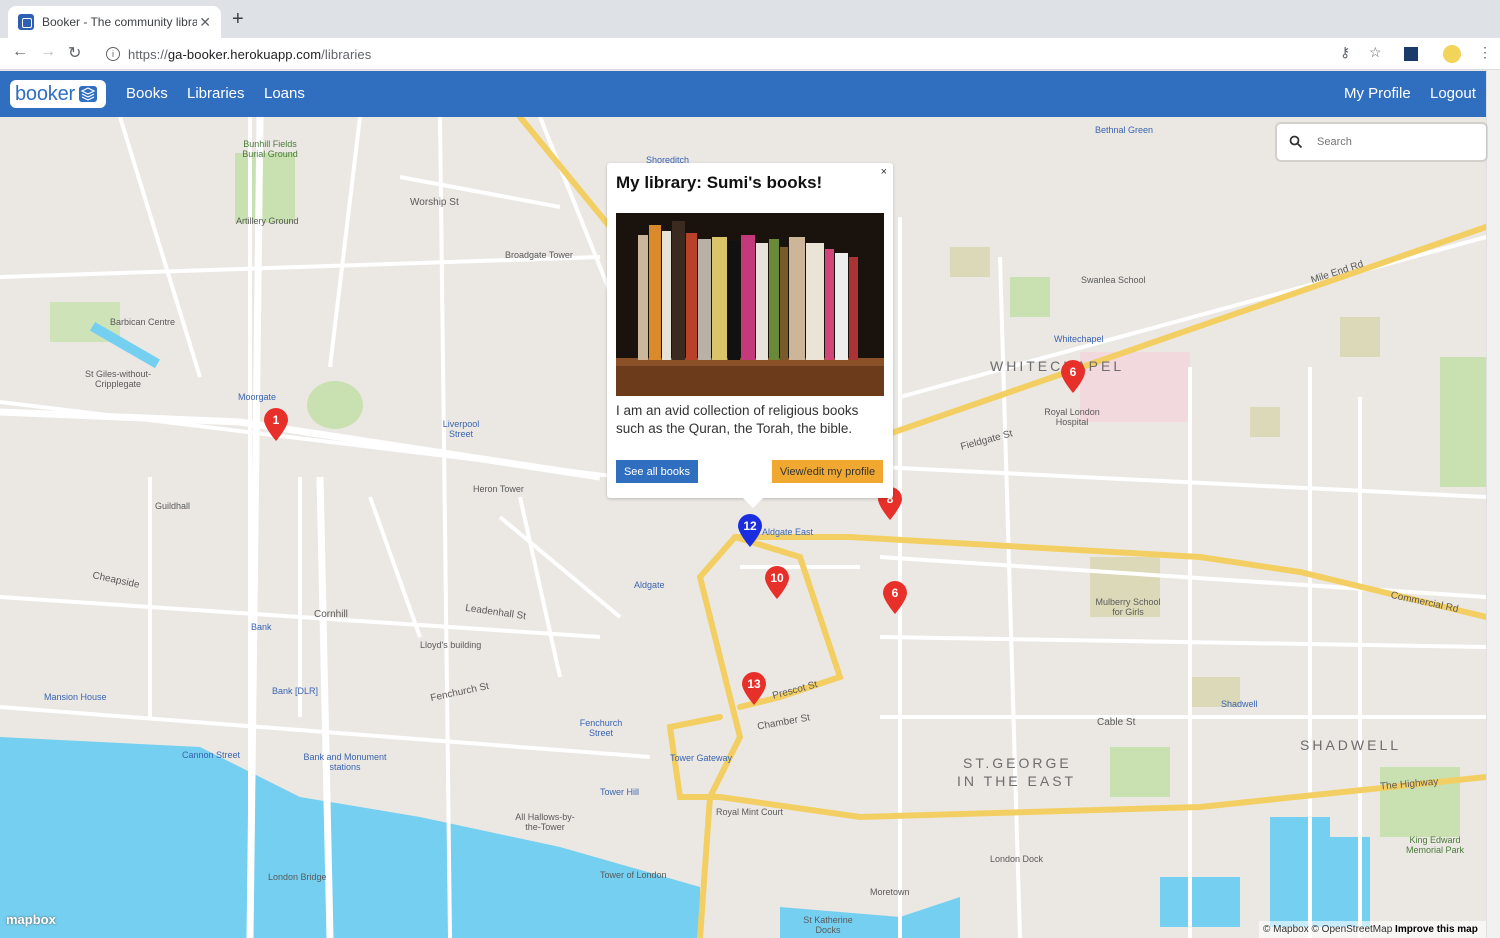 This screenshot has height=938, width=1500. What do you see at coordinates (211, 755) in the screenshot?
I see `station-cannon-street: Cannon Street` at bounding box center [211, 755].